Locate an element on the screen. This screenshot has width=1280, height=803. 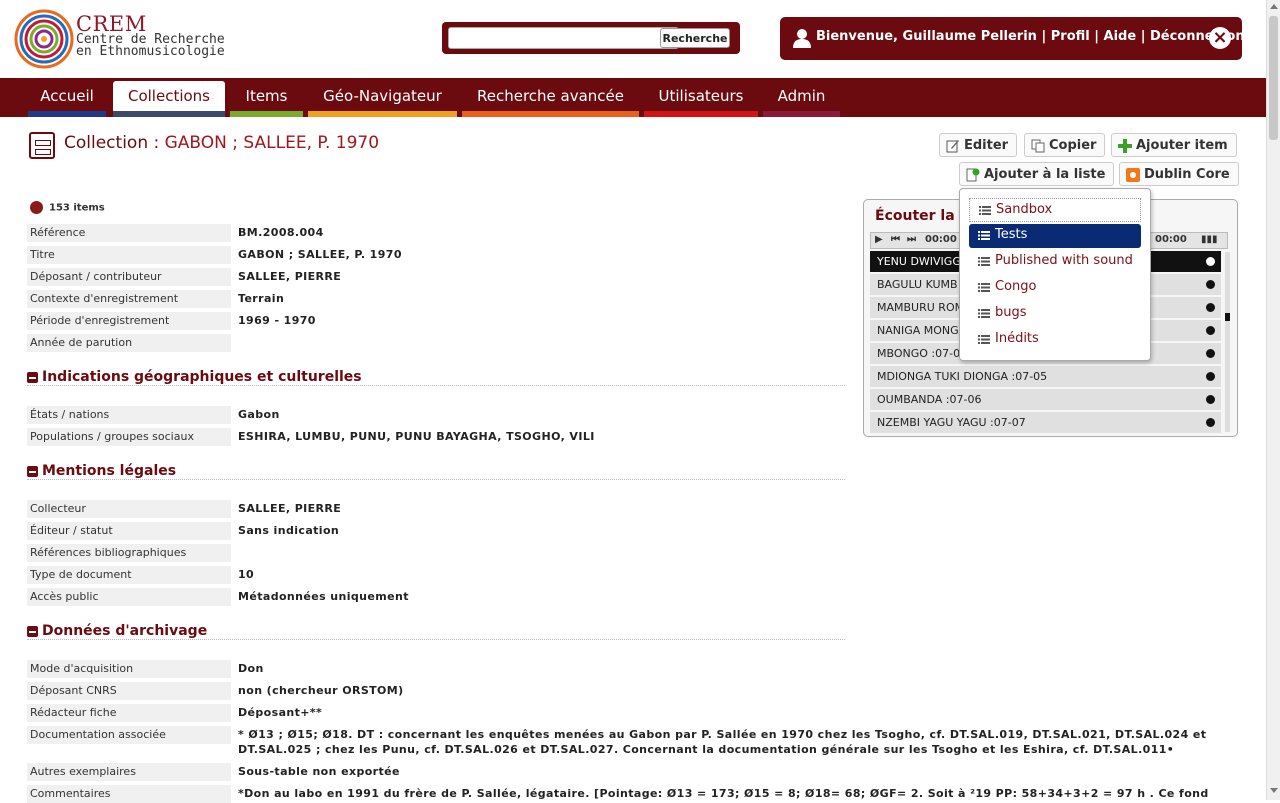
field-label: Mode d'acquisition is located at coordinates (129, 669).